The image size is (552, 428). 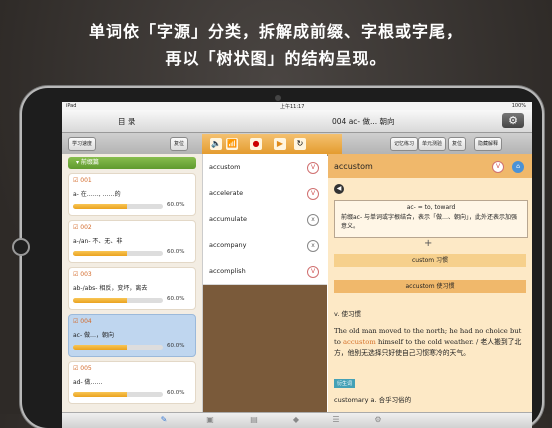 What do you see at coordinates (210, 420) in the screenshot?
I see `tab-box-icon: ▣` at bounding box center [210, 420].